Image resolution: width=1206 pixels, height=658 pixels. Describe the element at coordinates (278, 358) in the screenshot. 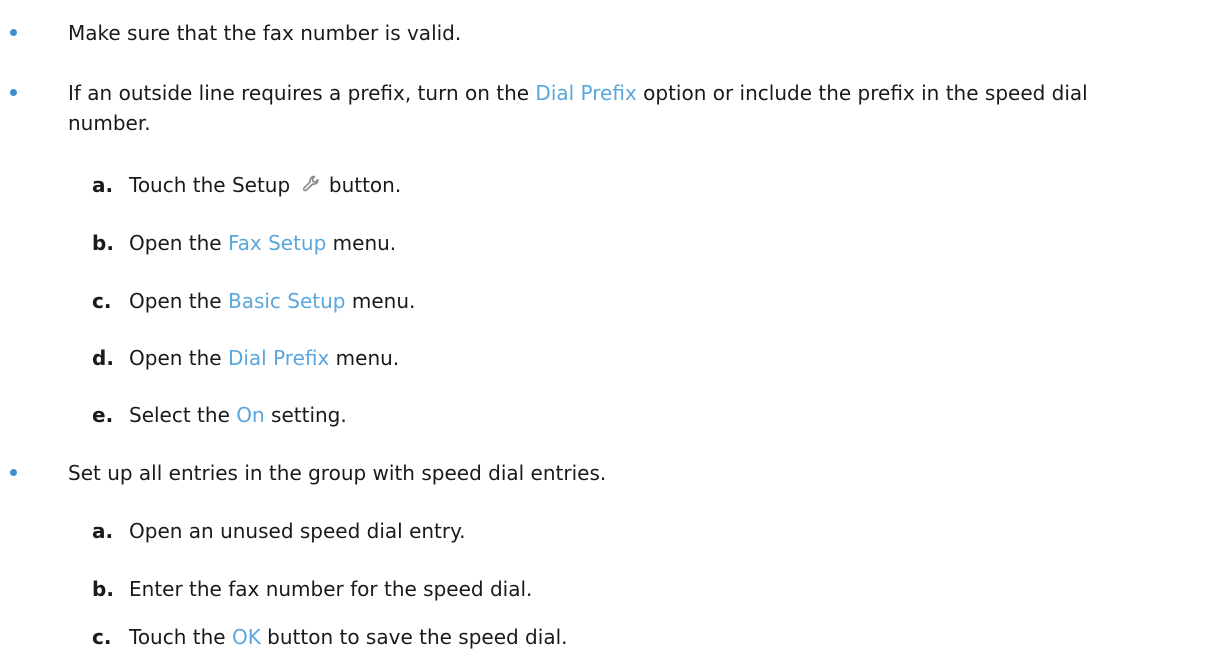

I see `dial-prefix-menu-label: Dial Prefix` at that location.